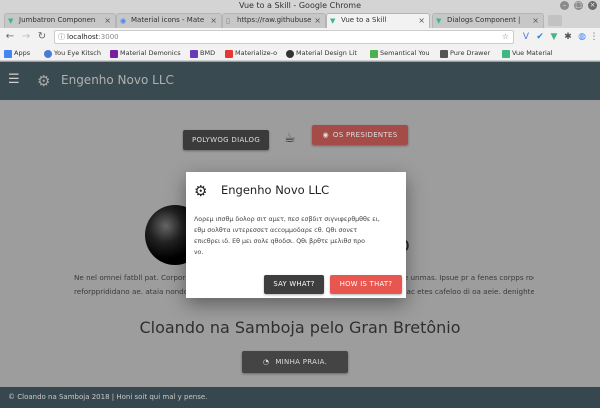 The image size is (600, 408). What do you see at coordinates (364, 20) in the screenshot?
I see `tab-label: Vue to a Skill` at bounding box center [364, 20].